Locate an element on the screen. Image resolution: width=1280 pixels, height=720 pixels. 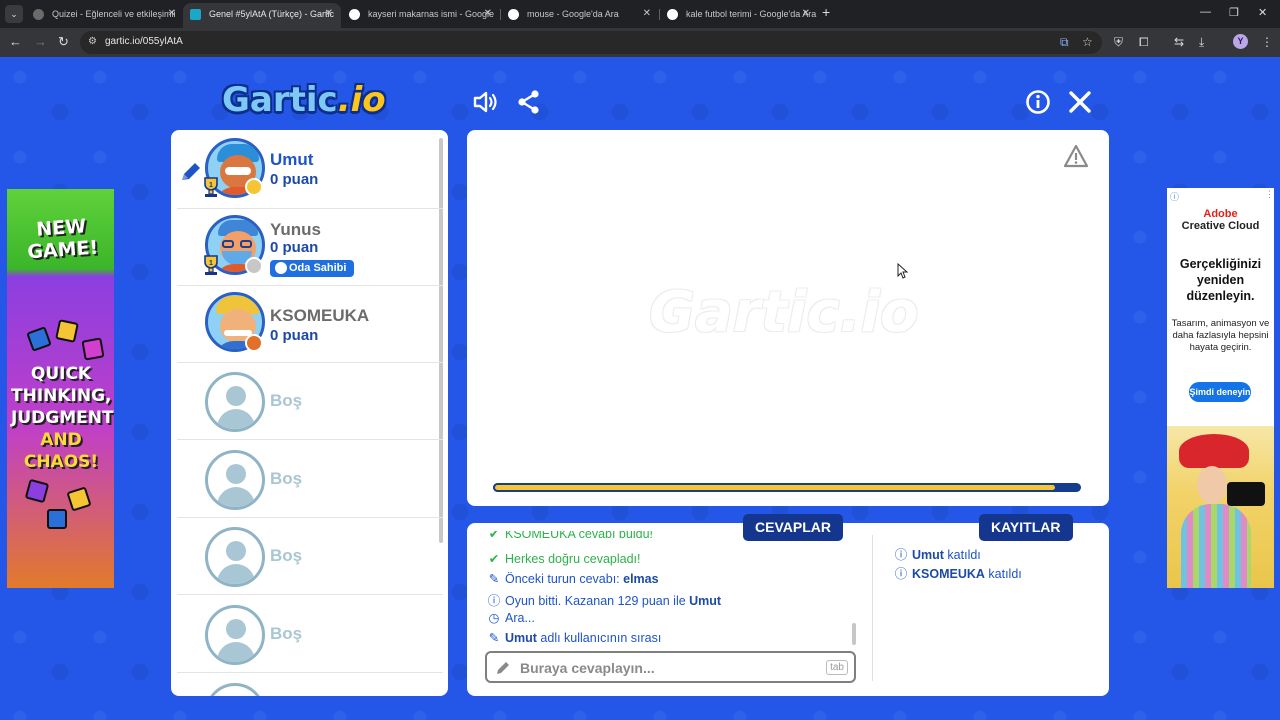
reload-icon: ↻ is located at coordinates (63, 42).